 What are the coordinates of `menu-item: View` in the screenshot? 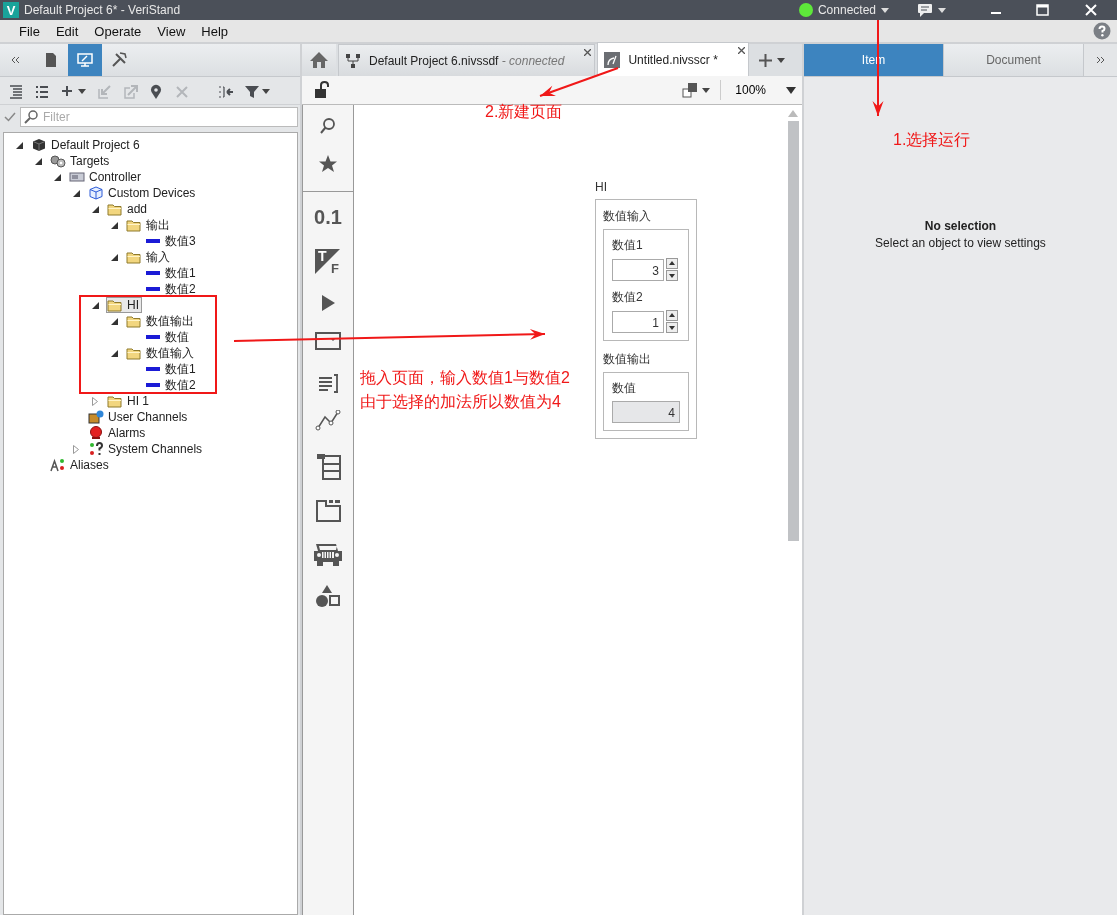 It's located at (171, 31).